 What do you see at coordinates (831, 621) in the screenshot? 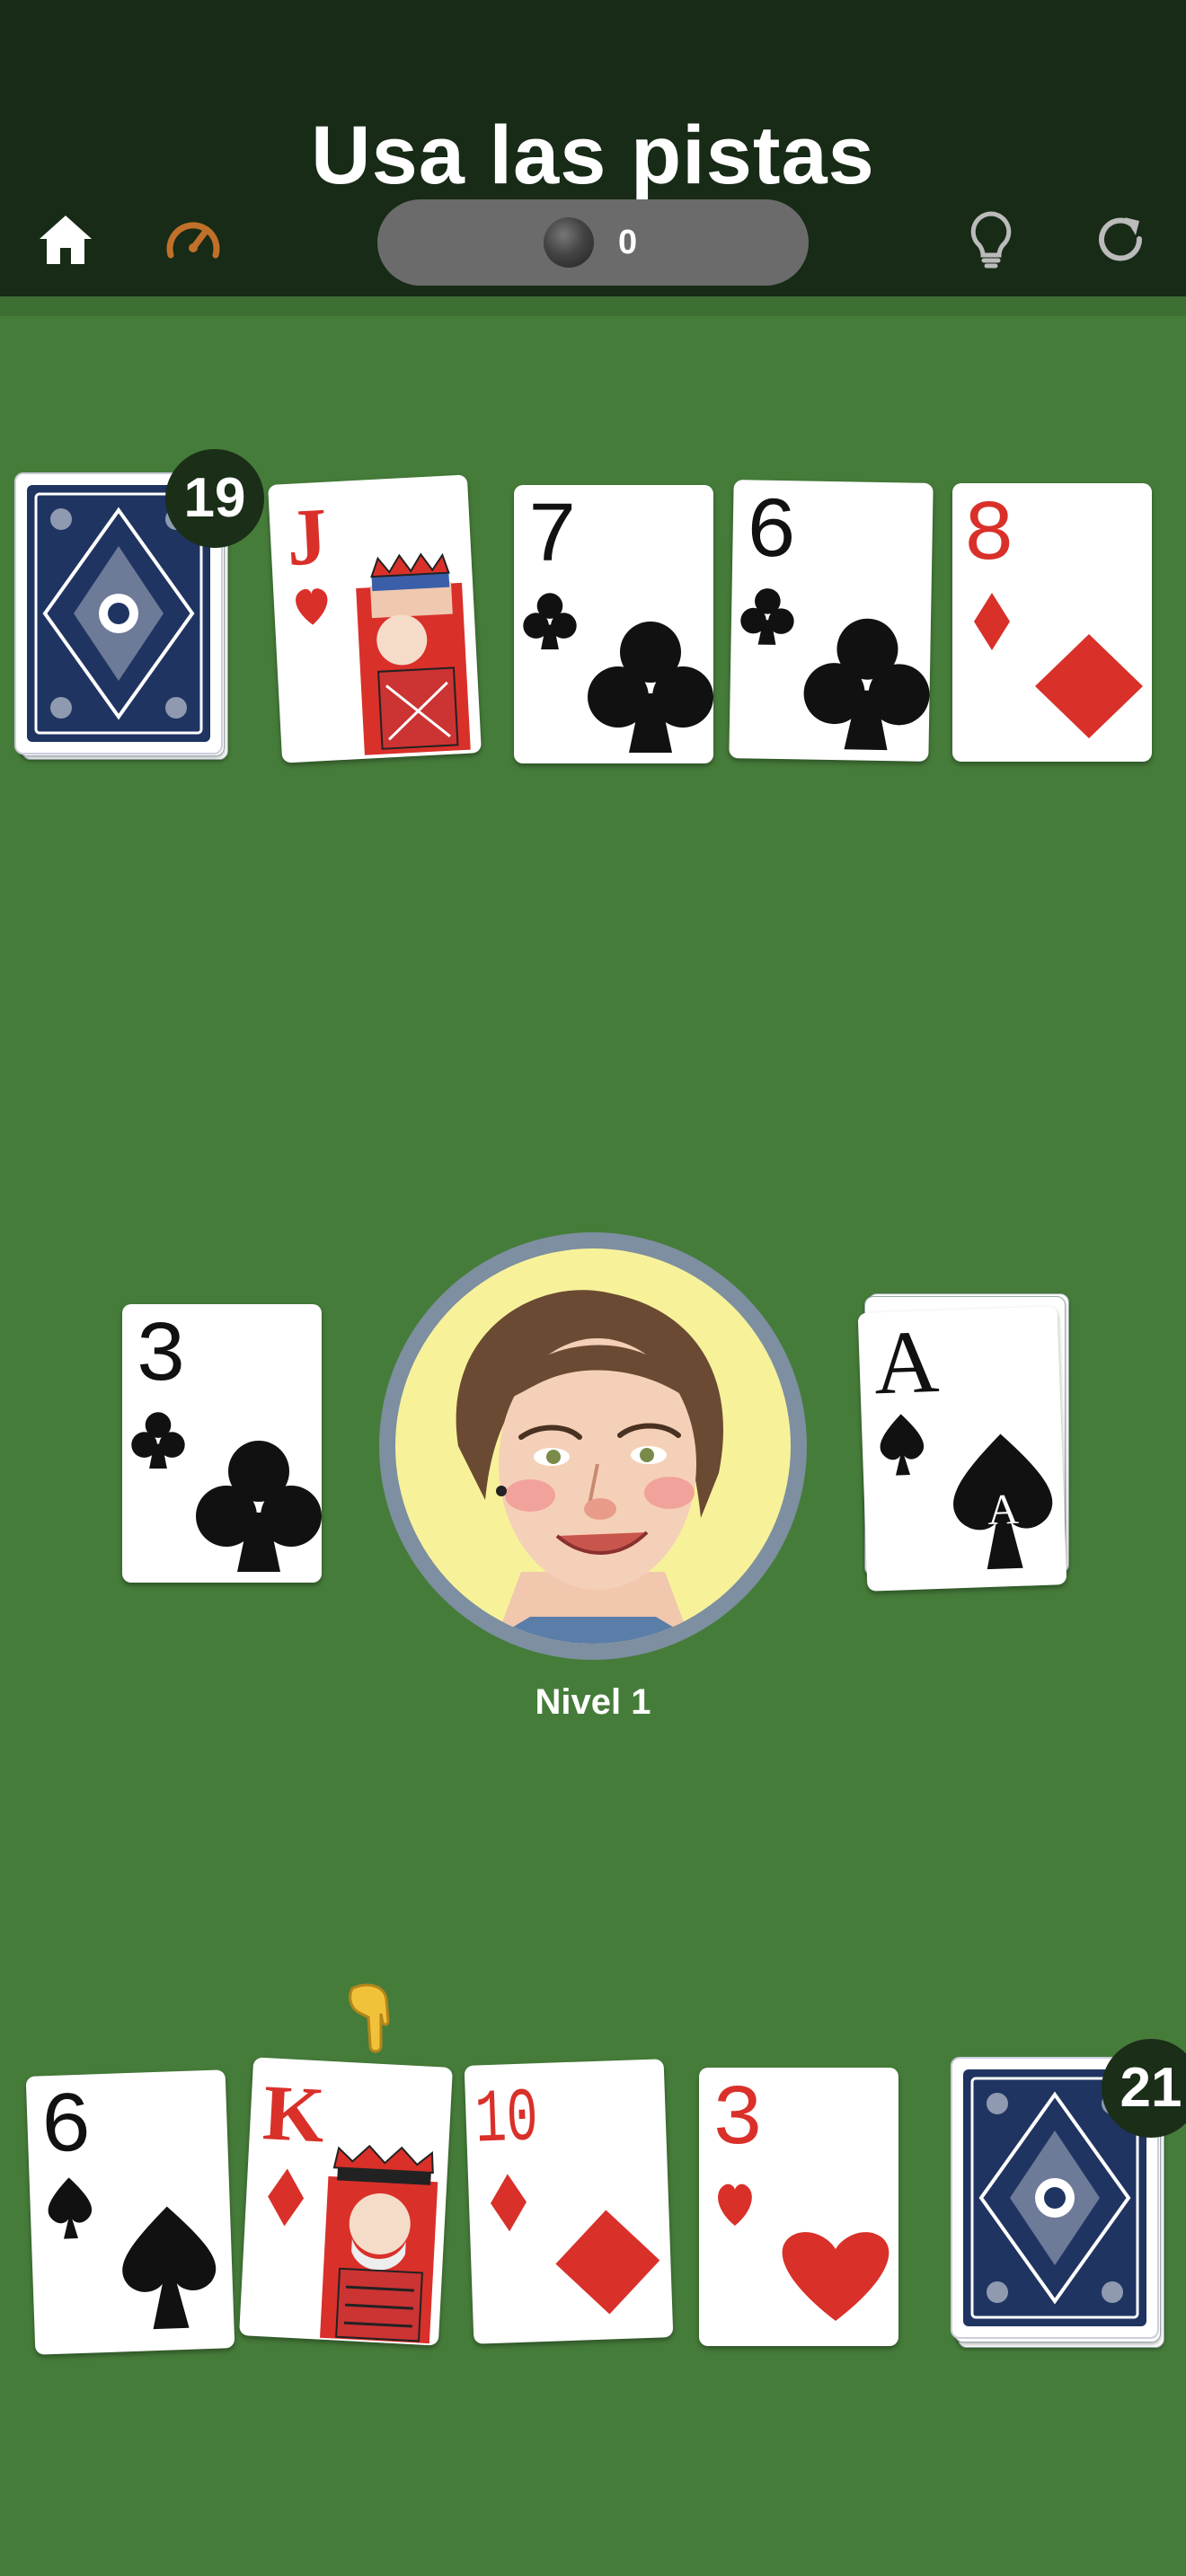
I see `opponent-card-six-clubs: 6` at bounding box center [831, 621].